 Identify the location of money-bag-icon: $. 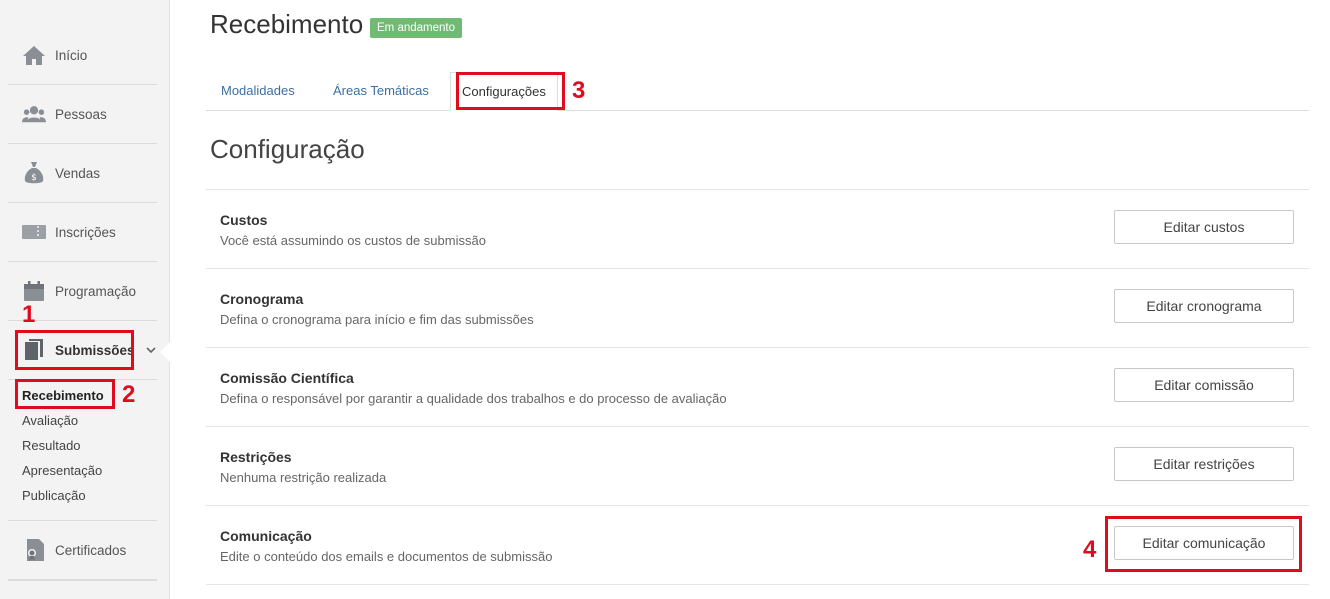
(34, 173).